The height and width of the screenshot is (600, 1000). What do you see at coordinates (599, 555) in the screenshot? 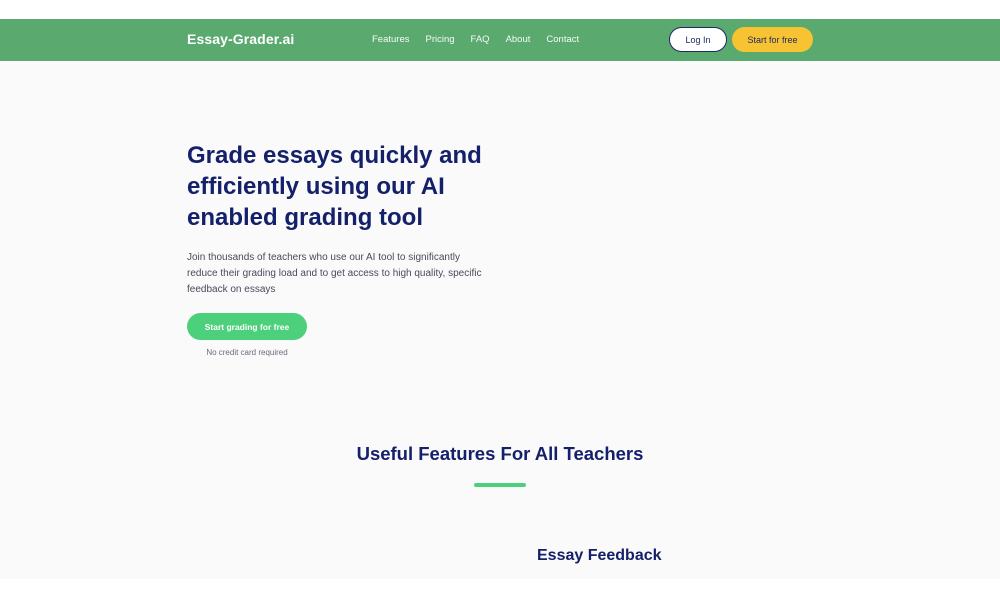
I see `essay-feedback-heading: Essay Feedback` at bounding box center [599, 555].